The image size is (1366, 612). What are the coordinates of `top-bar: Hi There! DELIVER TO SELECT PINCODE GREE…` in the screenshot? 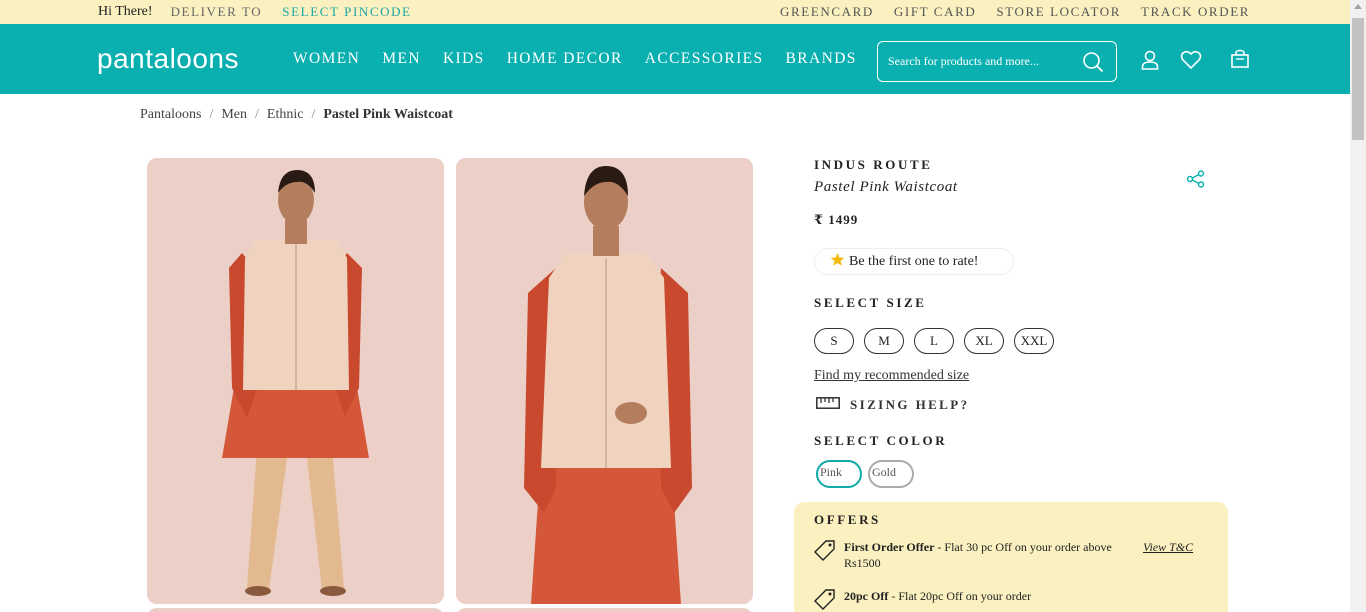 It's located at (675, 12).